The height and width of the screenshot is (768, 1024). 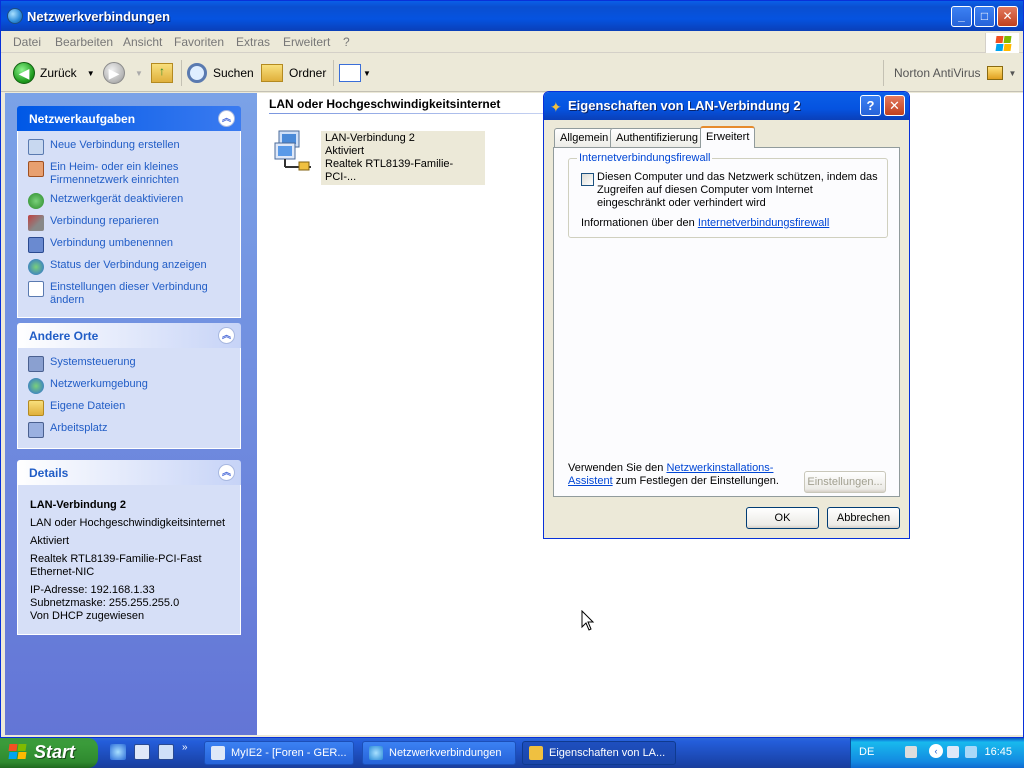 I want to click on wizard-prefix: Verwenden Sie den, so click(x=616, y=468).